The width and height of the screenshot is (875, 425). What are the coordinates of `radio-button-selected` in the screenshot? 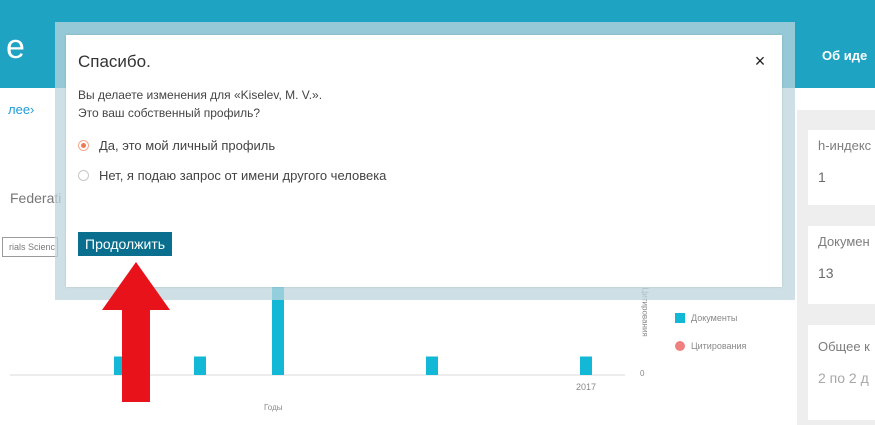 It's located at (83, 145).